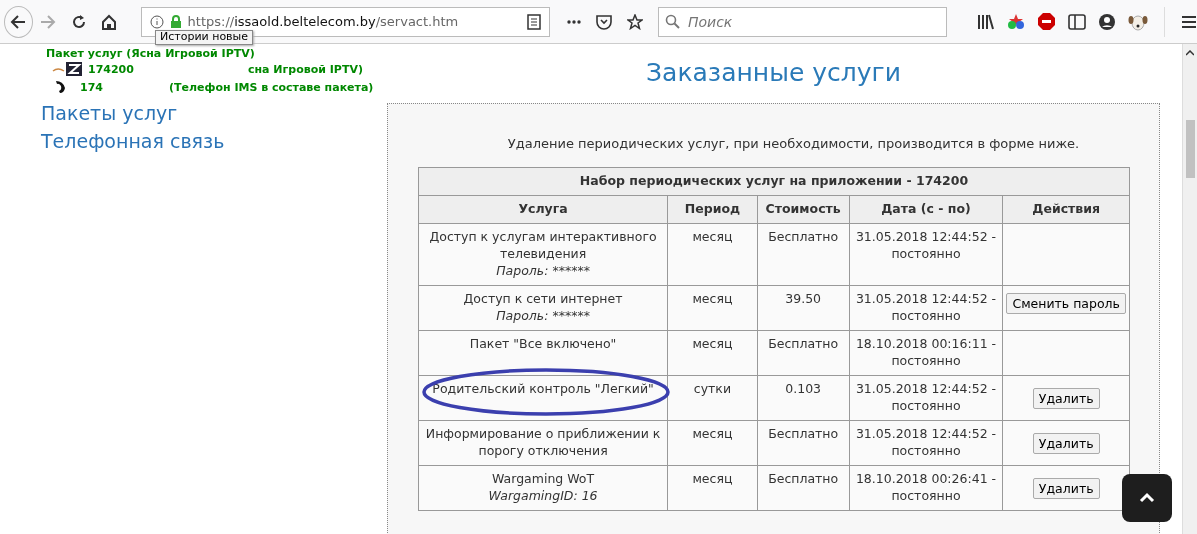  Describe the element at coordinates (18, 21) in the screenshot. I see `back-arrow-icon` at that location.